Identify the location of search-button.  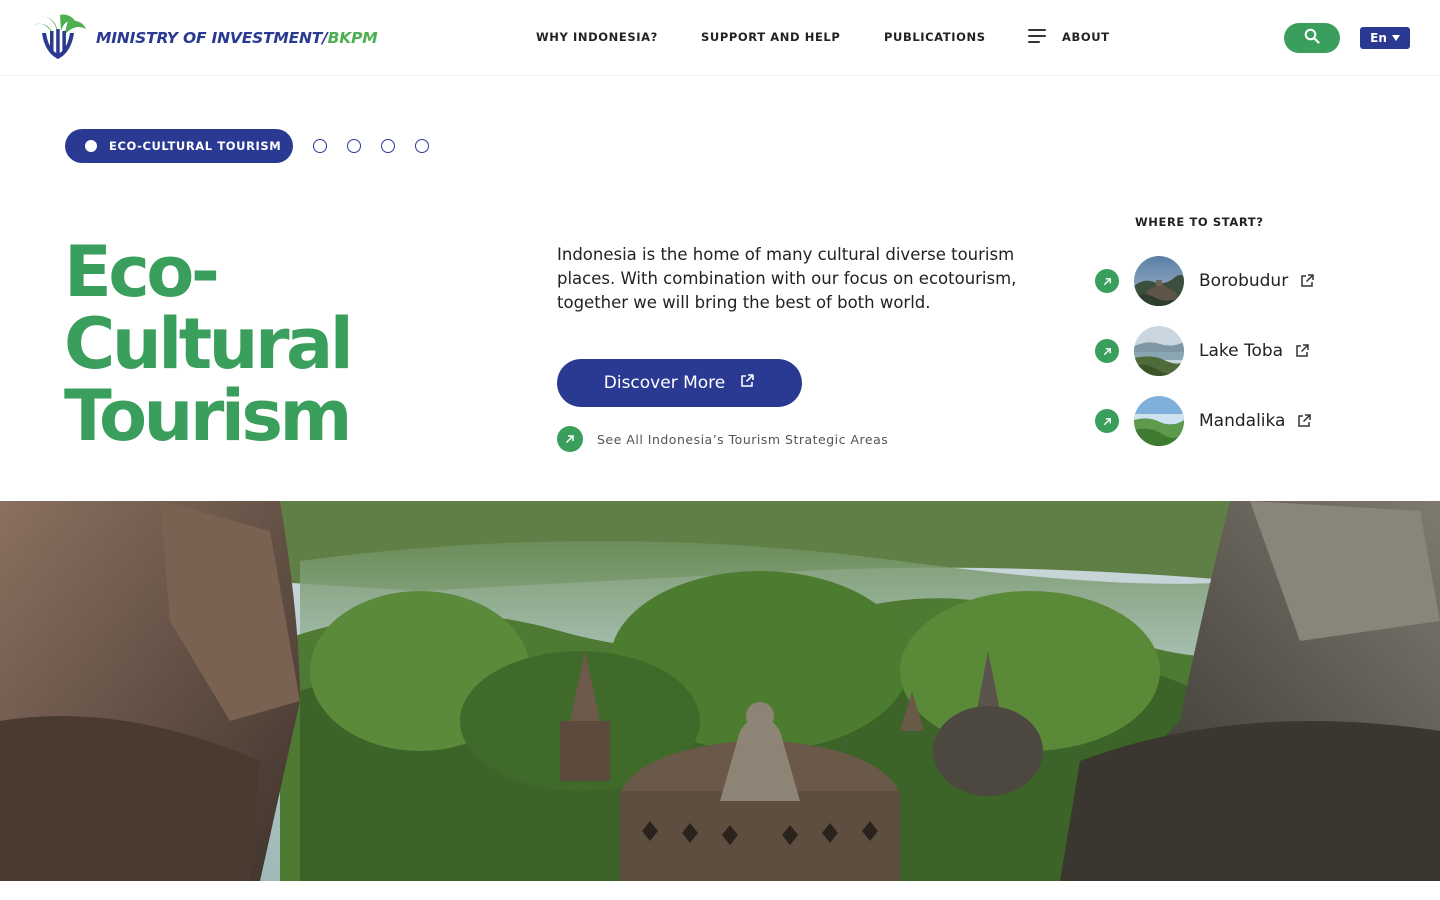
(1312, 38).